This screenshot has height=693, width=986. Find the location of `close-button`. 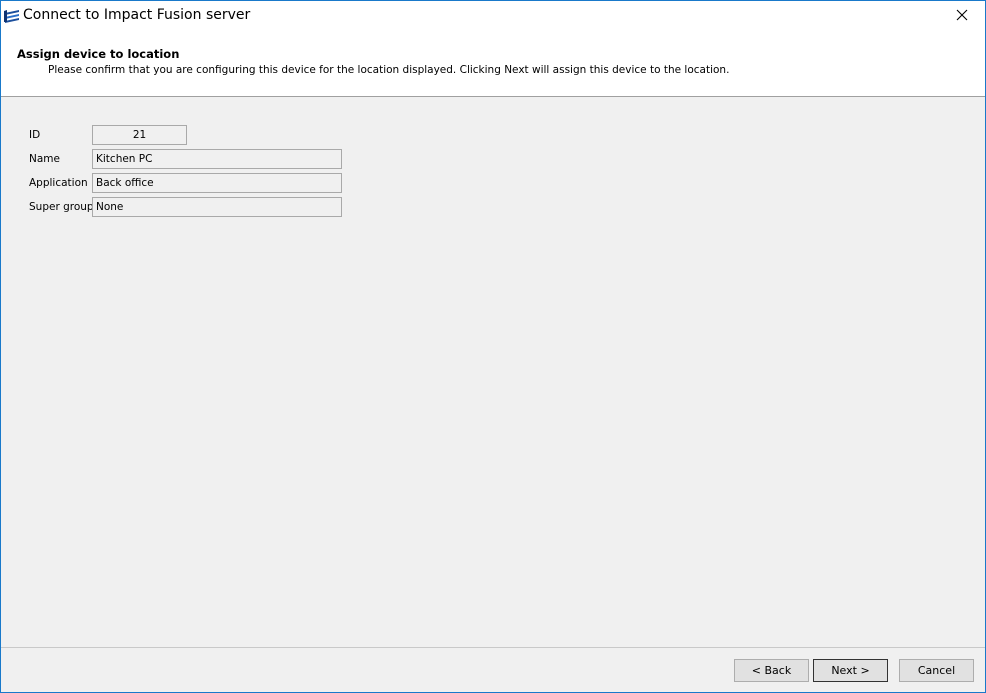

close-button is located at coordinates (962, 16).